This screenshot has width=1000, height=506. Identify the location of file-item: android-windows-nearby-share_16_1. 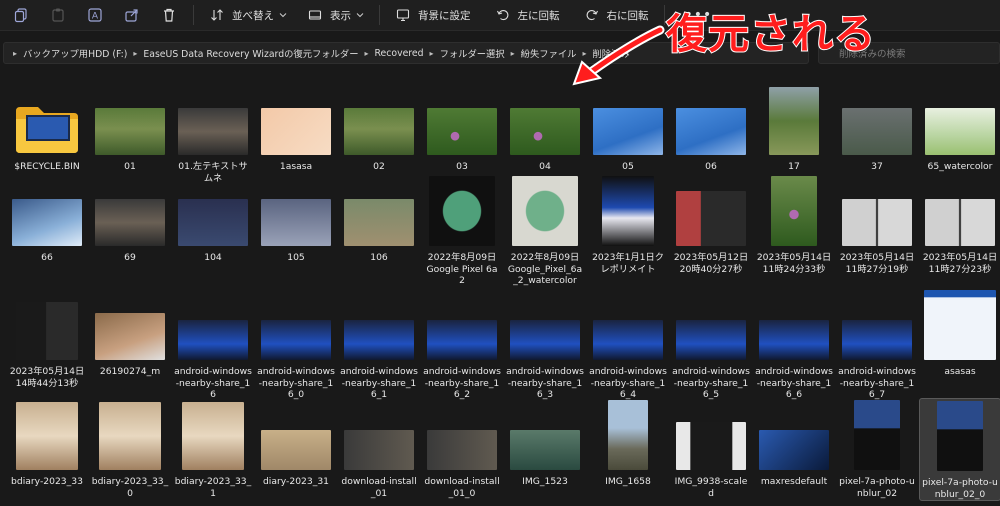
(379, 343).